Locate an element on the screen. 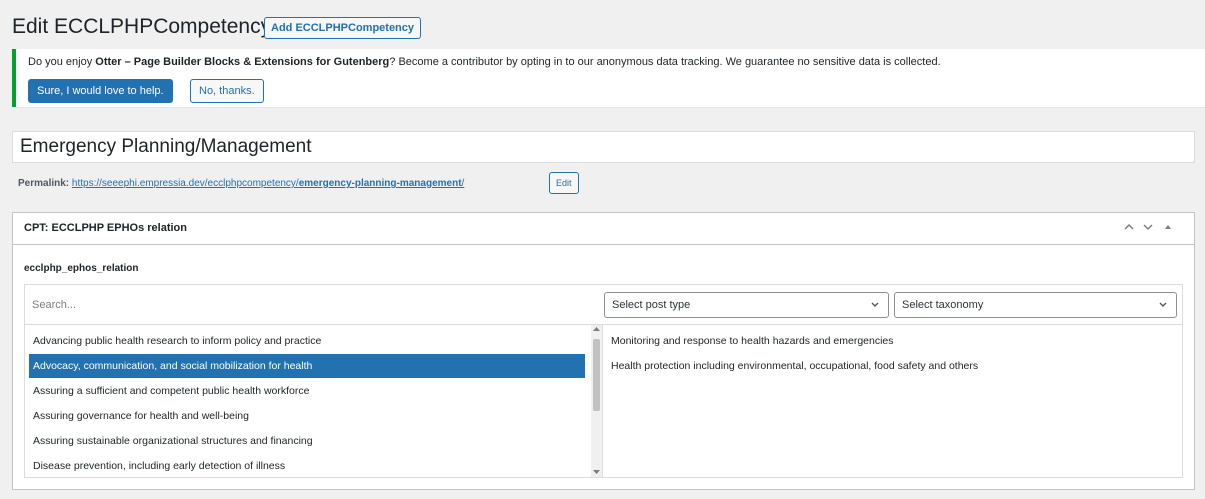 This screenshot has height=499, width=1205. permalink-label: Permalink: is located at coordinates (44, 183).